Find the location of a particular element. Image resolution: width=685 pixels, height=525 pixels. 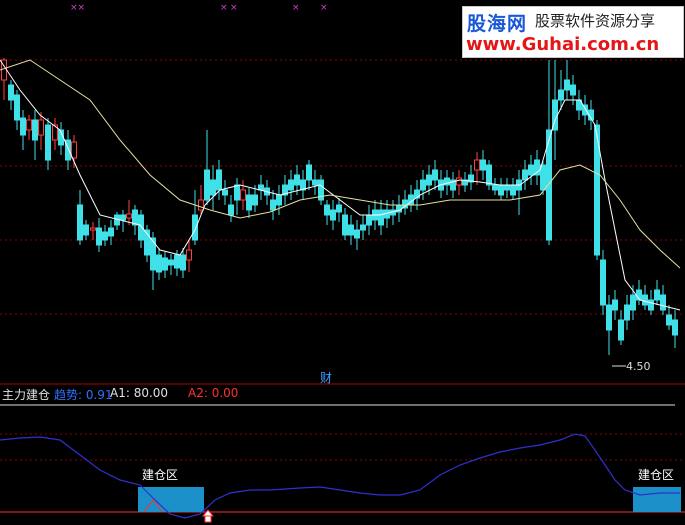

zone-label-left: 建仓区 is located at coordinates (160, 475).